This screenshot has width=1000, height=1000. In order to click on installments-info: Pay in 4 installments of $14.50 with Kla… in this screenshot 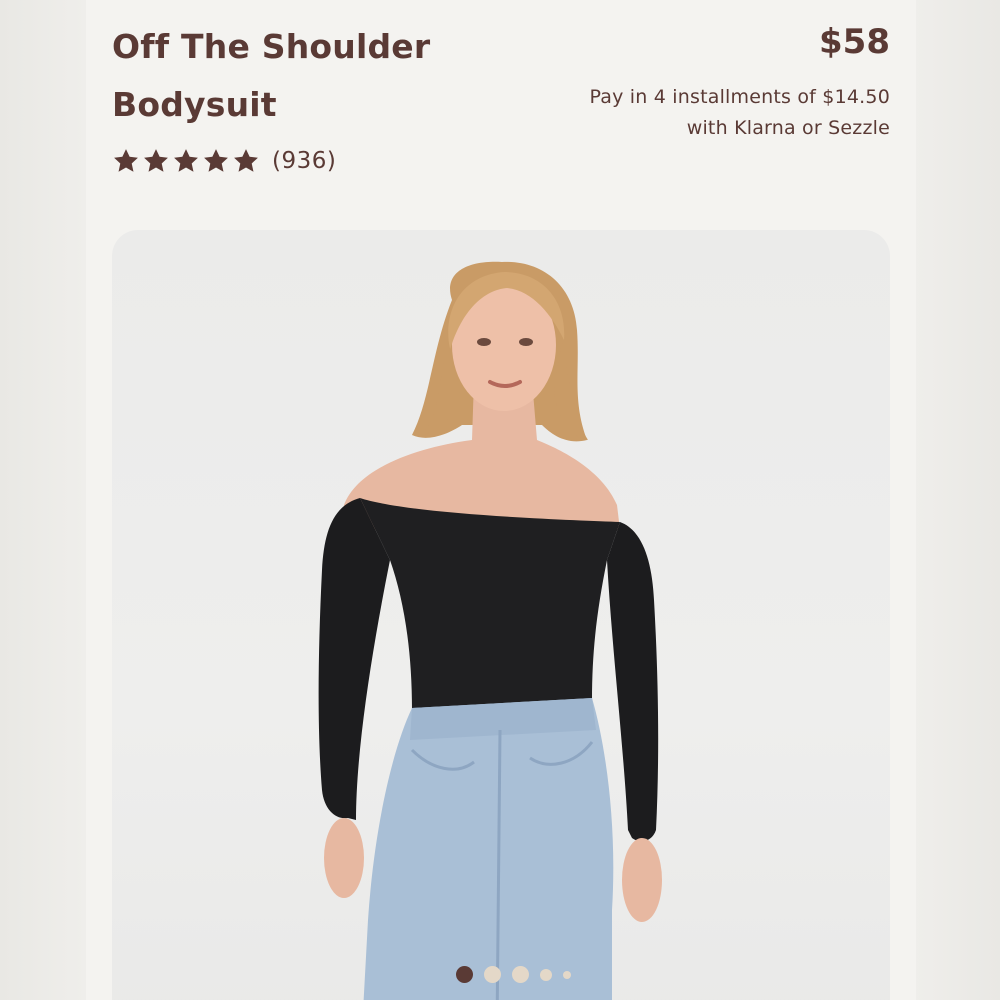, I will do `click(710, 113)`.